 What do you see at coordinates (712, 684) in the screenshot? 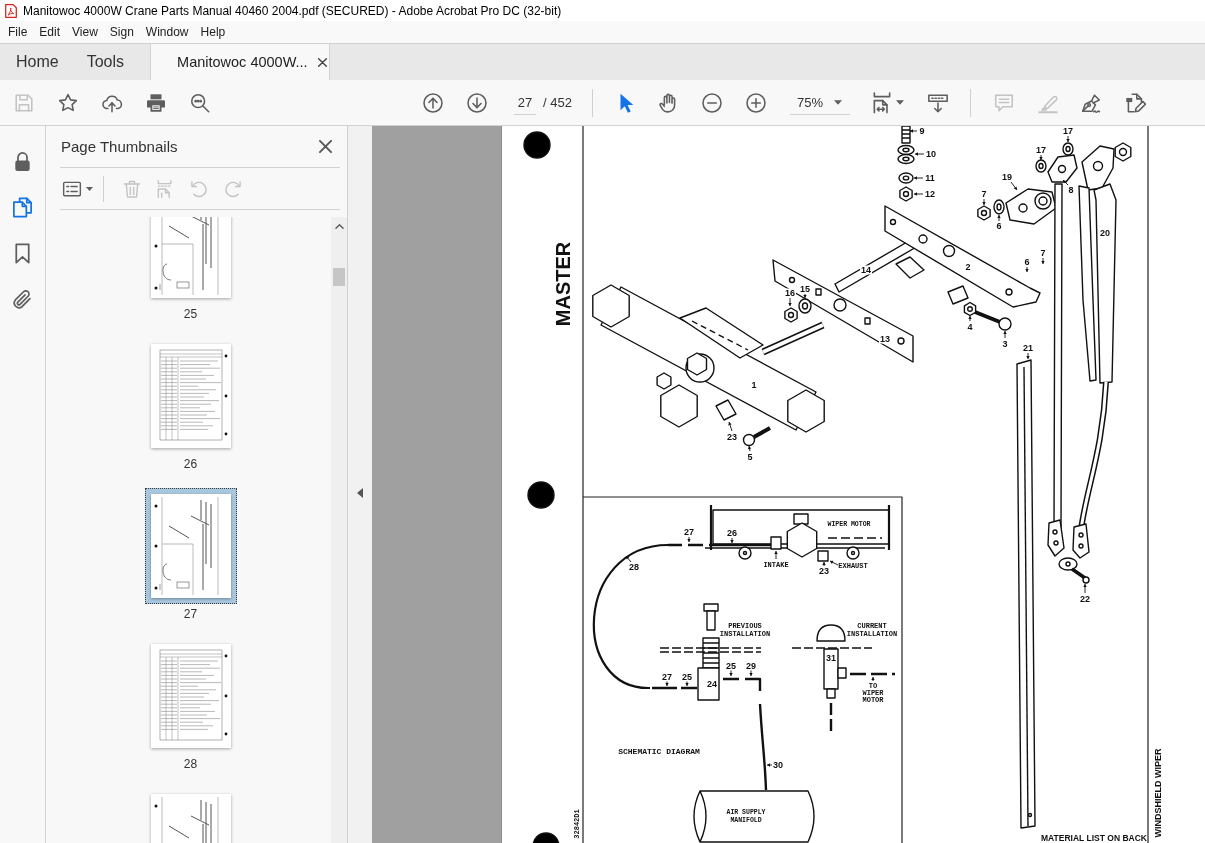
I see `callout-number: 24` at bounding box center [712, 684].